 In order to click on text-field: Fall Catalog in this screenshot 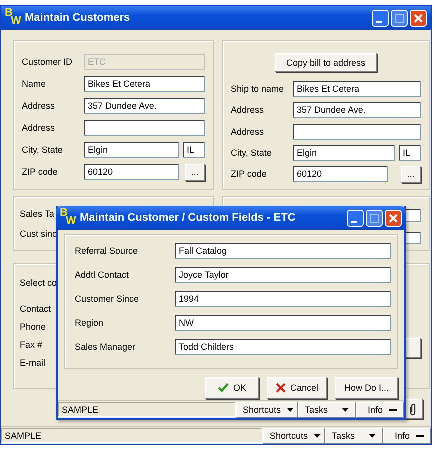, I will do `click(283, 251)`.